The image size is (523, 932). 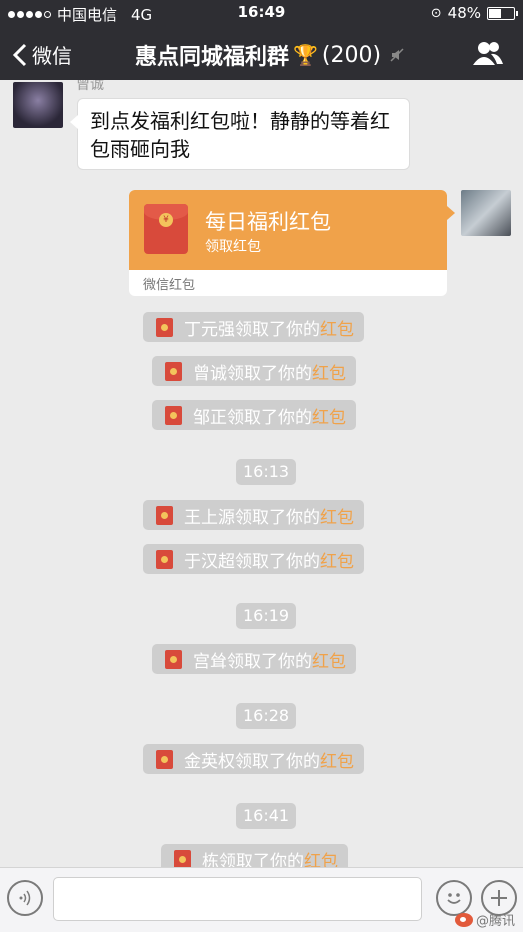 I want to click on timestamp: 16:19, so click(x=266, y=616).